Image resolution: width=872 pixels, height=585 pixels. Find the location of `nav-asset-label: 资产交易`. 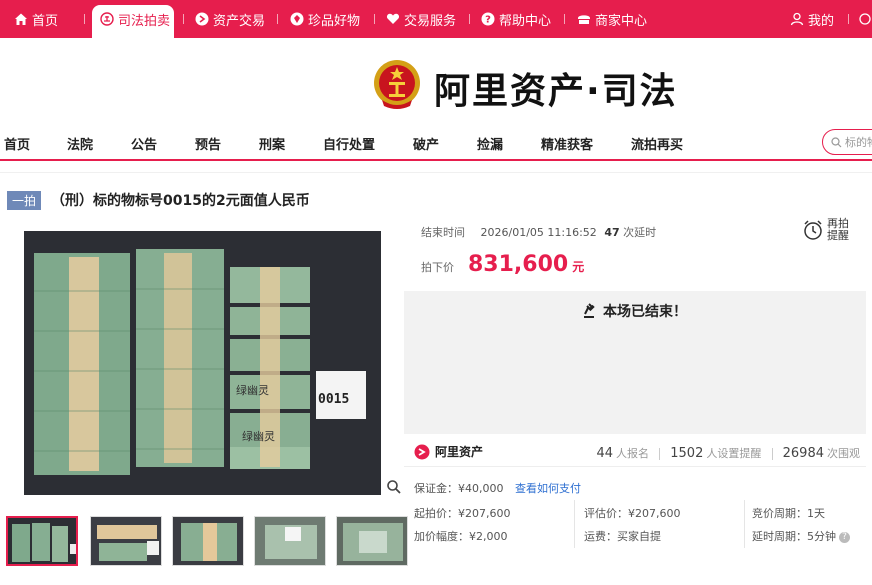

nav-asset-label: 资产交易 is located at coordinates (239, 21).